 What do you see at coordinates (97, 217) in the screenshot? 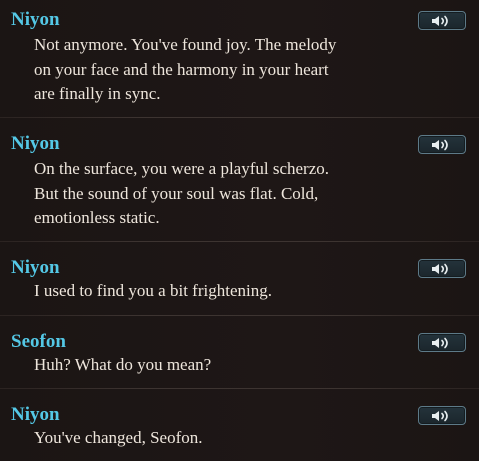
I see `dialogue-line: emotionless static.` at bounding box center [97, 217].